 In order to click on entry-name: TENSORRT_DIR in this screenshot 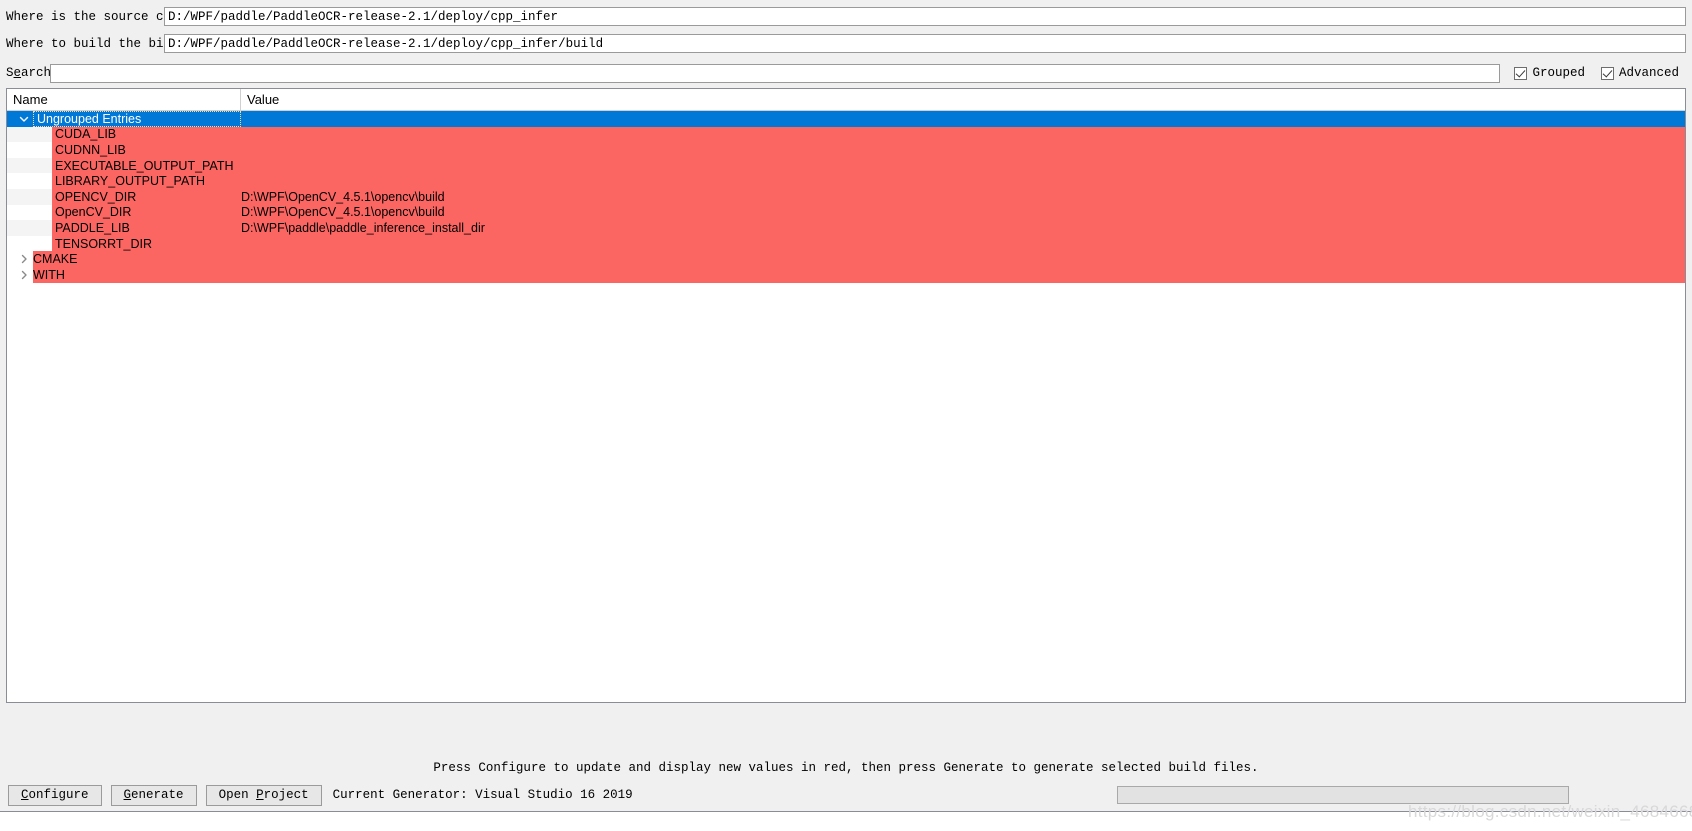, I will do `click(104, 243)`.